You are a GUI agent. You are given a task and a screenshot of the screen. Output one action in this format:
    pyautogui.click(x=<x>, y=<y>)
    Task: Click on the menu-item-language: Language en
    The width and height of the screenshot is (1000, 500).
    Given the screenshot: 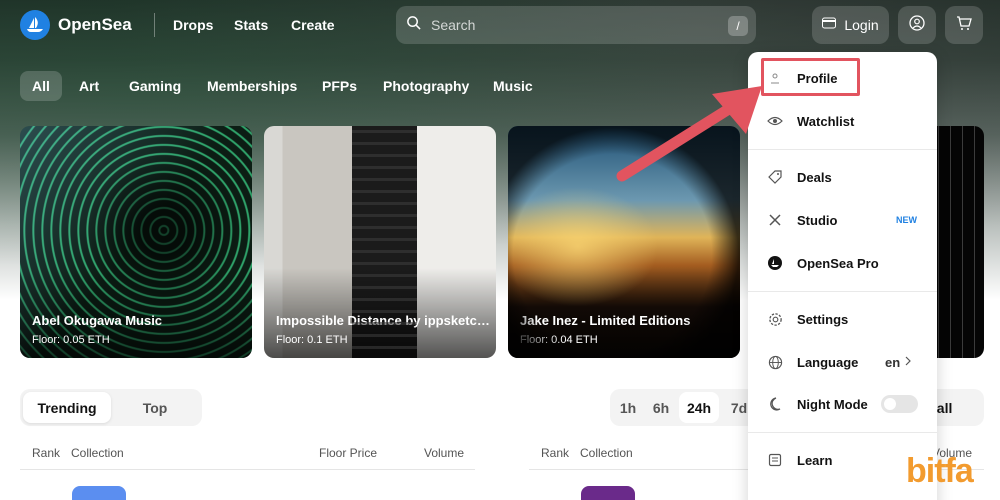 What is the action you would take?
    pyautogui.click(x=842, y=362)
    